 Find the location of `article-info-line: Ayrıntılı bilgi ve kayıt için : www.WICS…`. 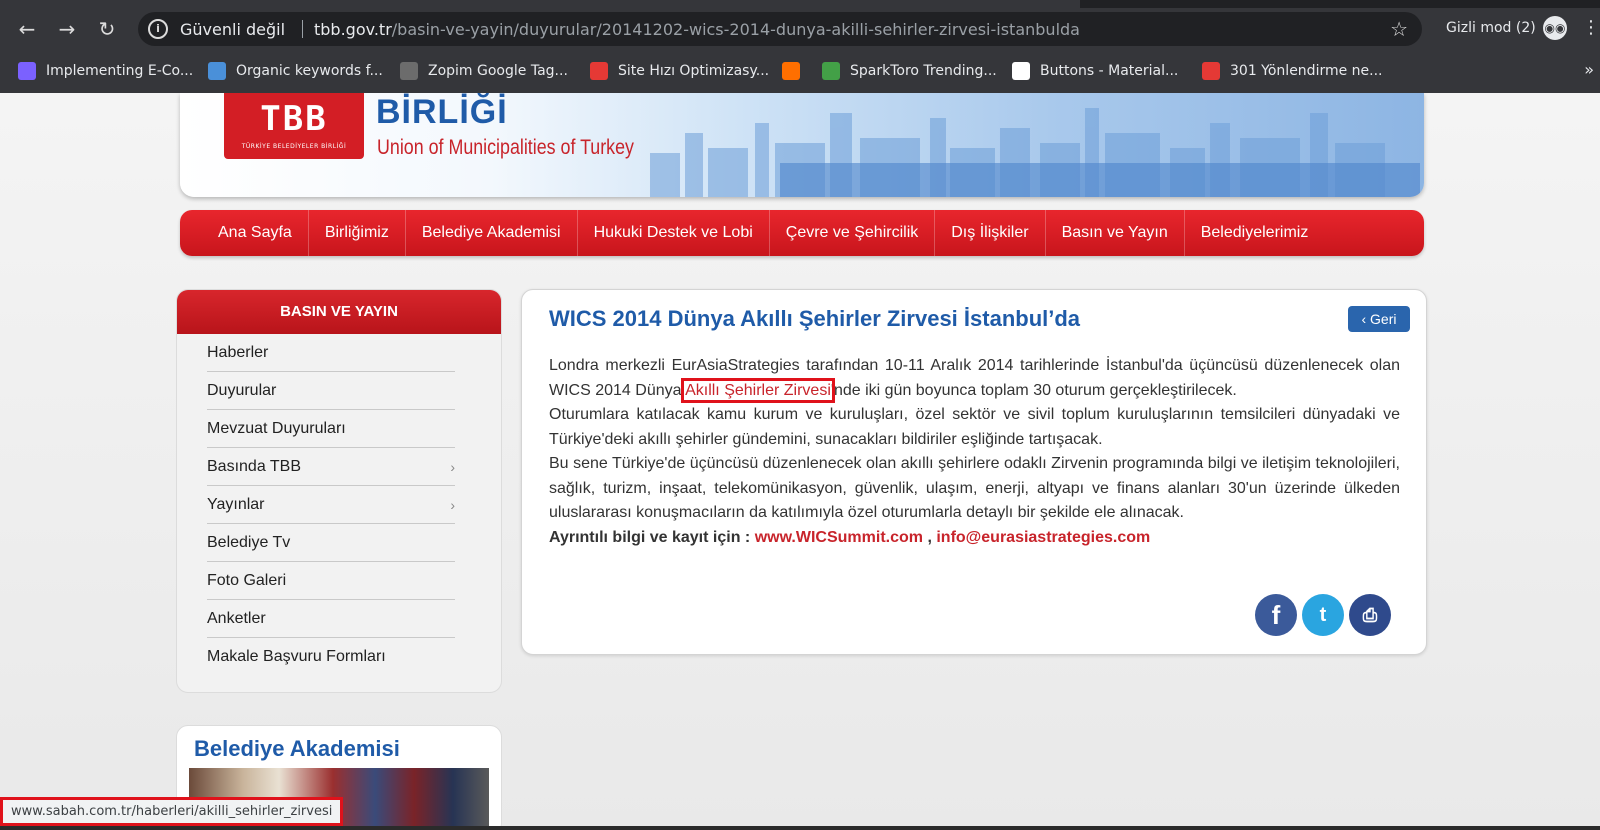

article-info-line: Ayrıntılı bilgi ve kayıt için : www.WICS… is located at coordinates (974, 538).